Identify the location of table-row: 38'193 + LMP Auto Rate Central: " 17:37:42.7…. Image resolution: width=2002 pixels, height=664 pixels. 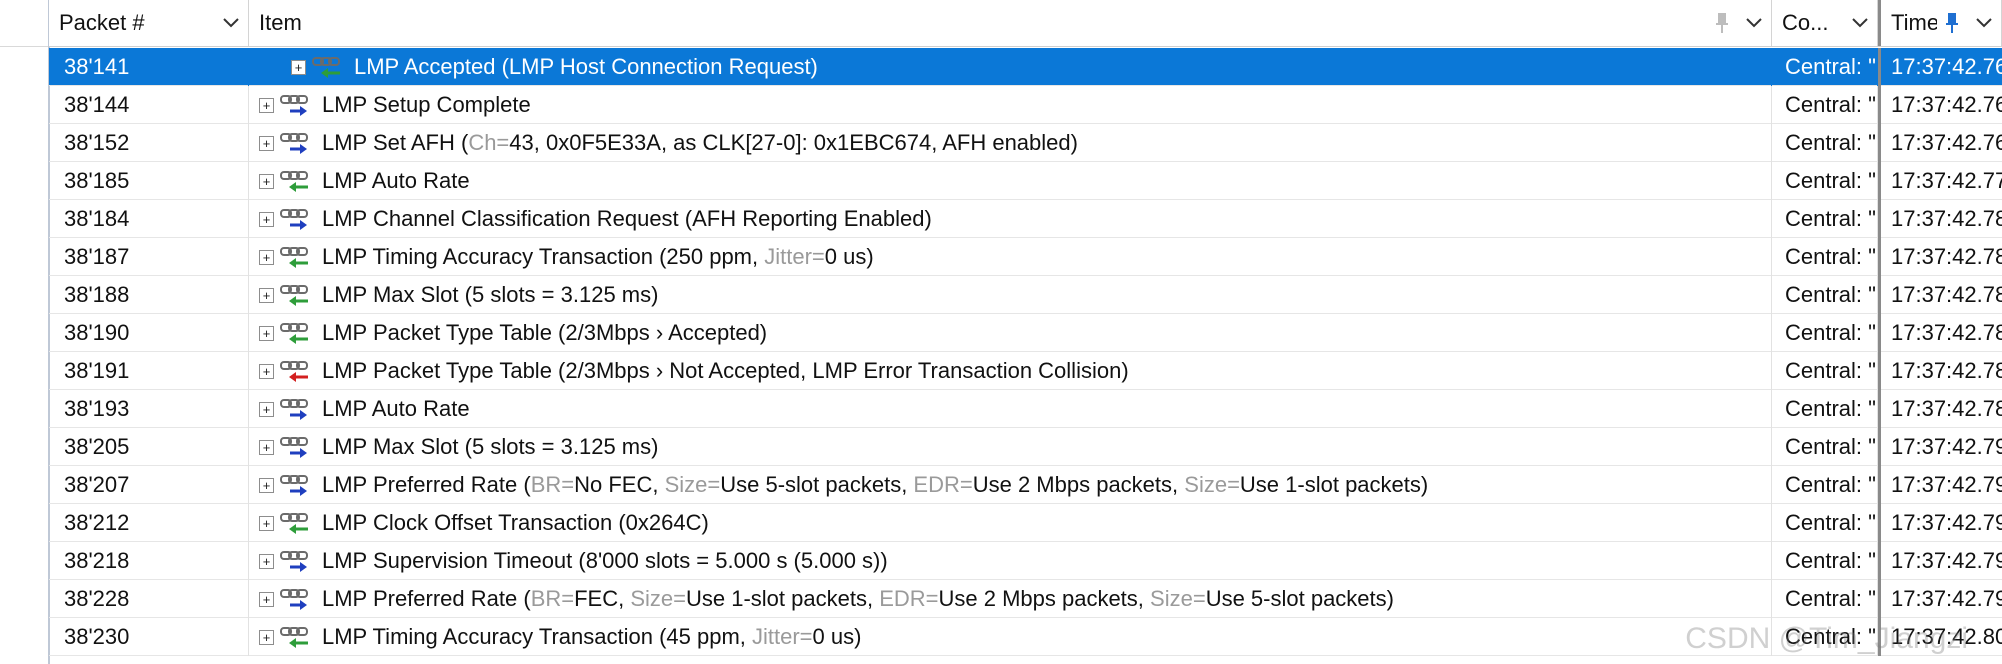
(1025, 409).